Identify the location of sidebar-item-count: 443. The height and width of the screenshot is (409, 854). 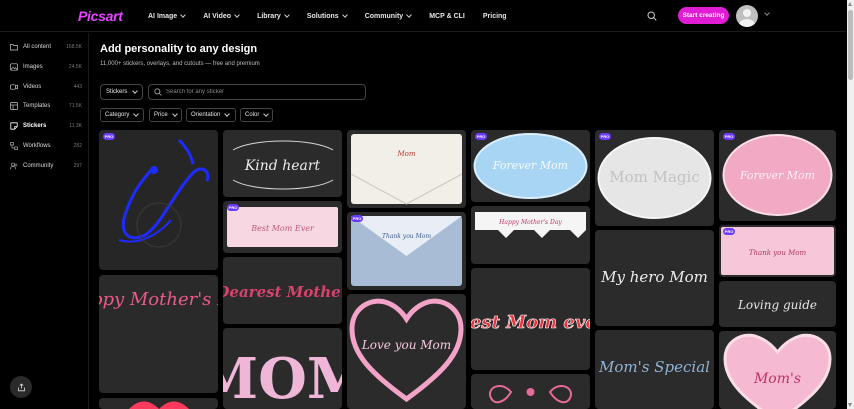
(77, 87).